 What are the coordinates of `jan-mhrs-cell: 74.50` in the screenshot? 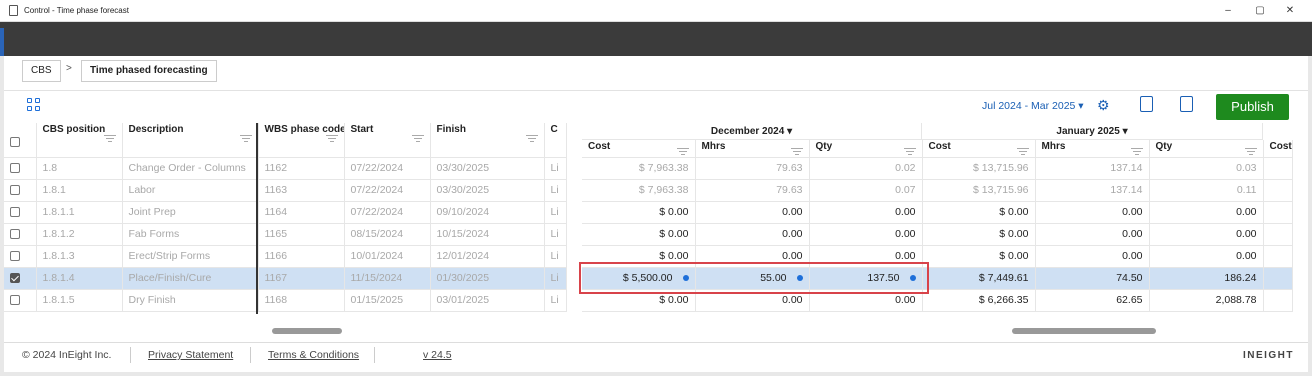 It's located at (1092, 278).